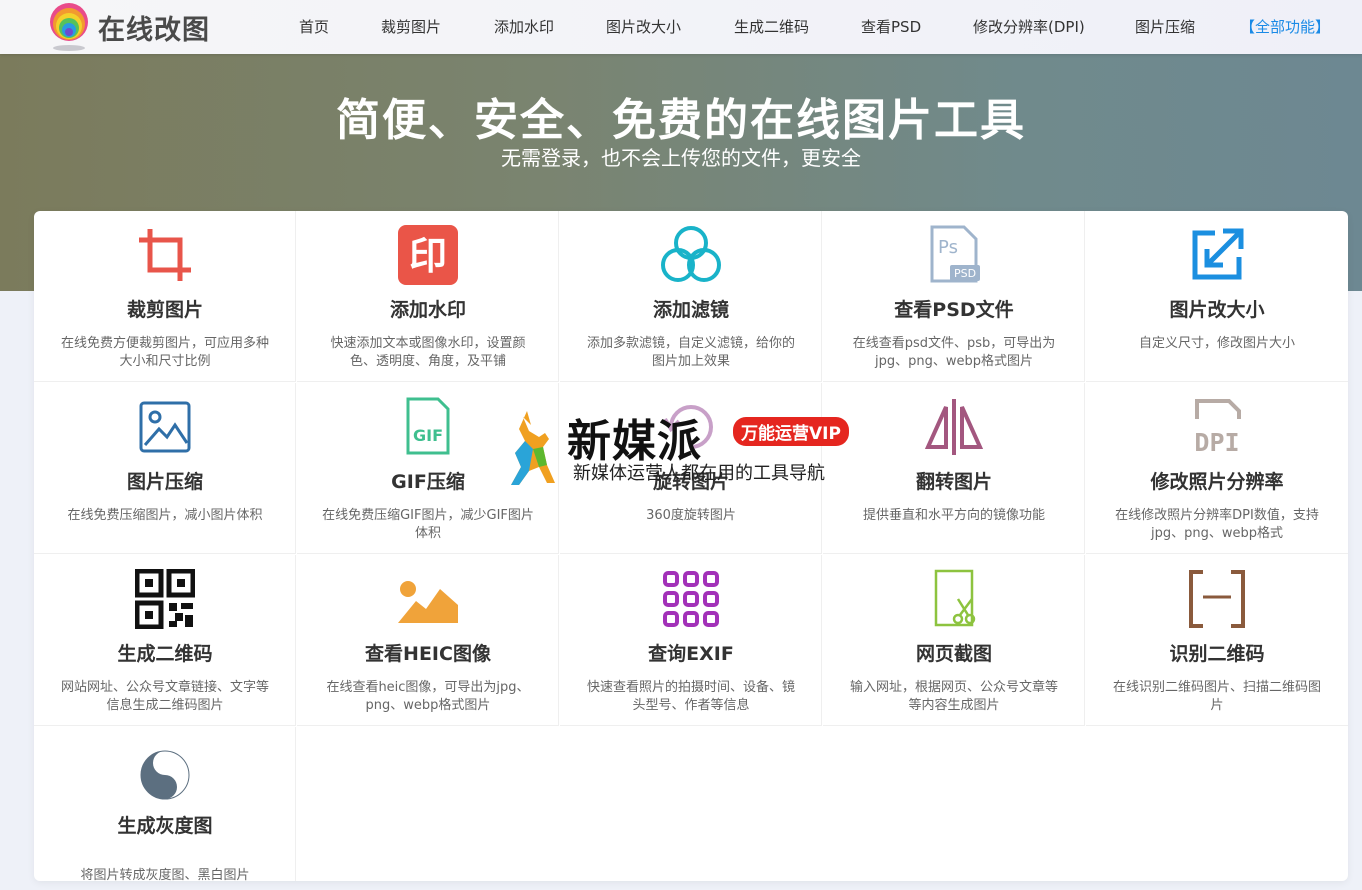  Describe the element at coordinates (165, 875) in the screenshot. I see `tool-desc: 将图片转成灰度图、黑白图片` at that location.